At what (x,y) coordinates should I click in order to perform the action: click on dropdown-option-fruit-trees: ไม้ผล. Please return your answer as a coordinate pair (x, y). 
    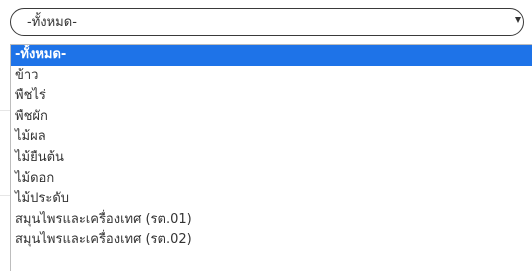
    Looking at the image, I should click on (271, 137).